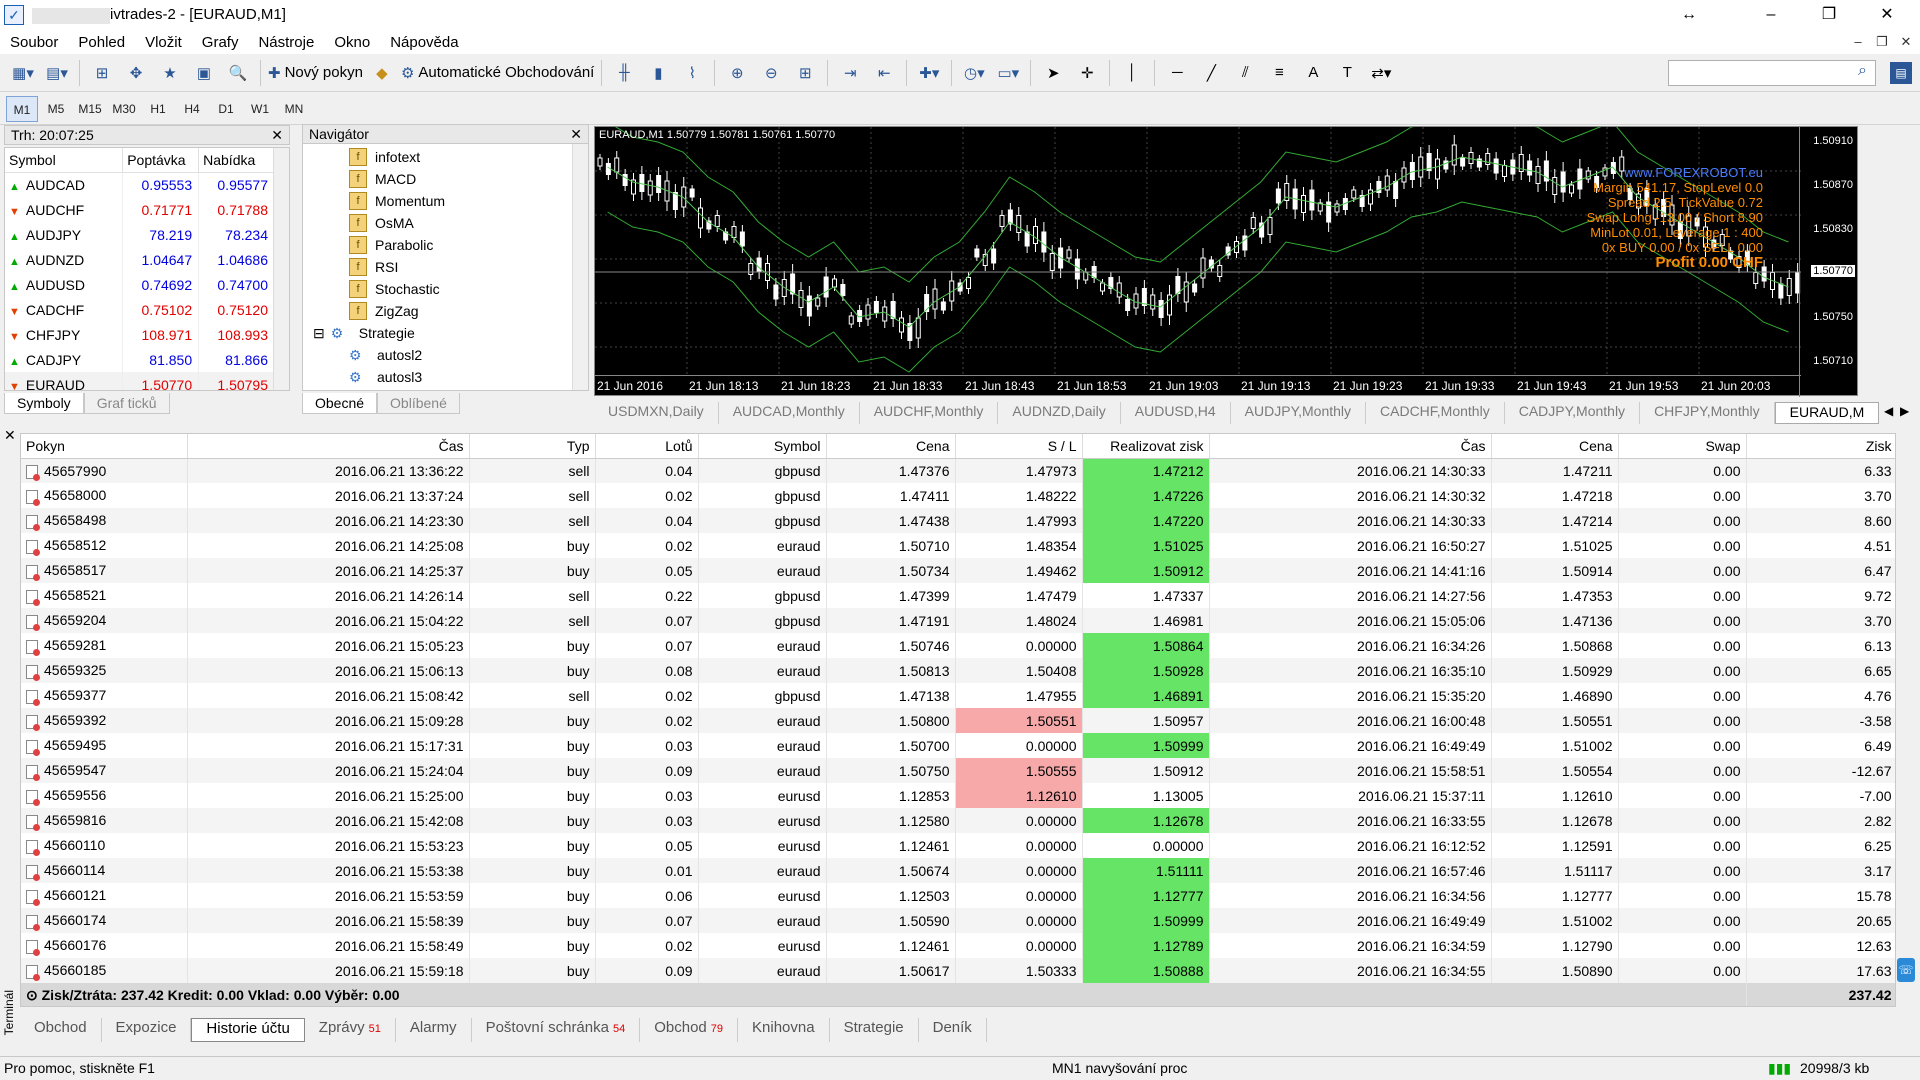 Image resolution: width=1920 pixels, height=1080 pixels. I want to click on data-window-icon: ✥, so click(136, 73).